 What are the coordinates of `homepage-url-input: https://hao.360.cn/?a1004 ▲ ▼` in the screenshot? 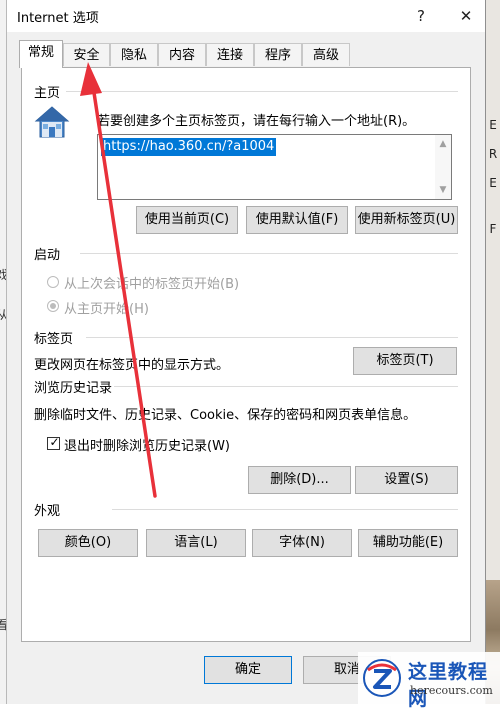 It's located at (274, 167).